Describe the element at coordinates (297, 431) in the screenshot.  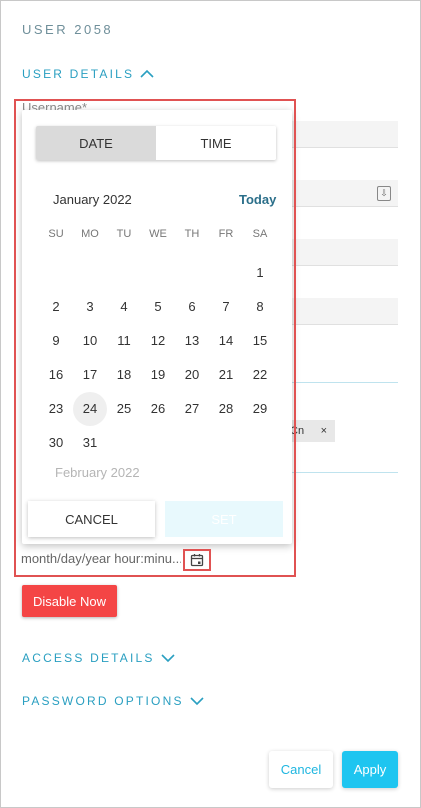
I see `chip-label: Cn` at that location.